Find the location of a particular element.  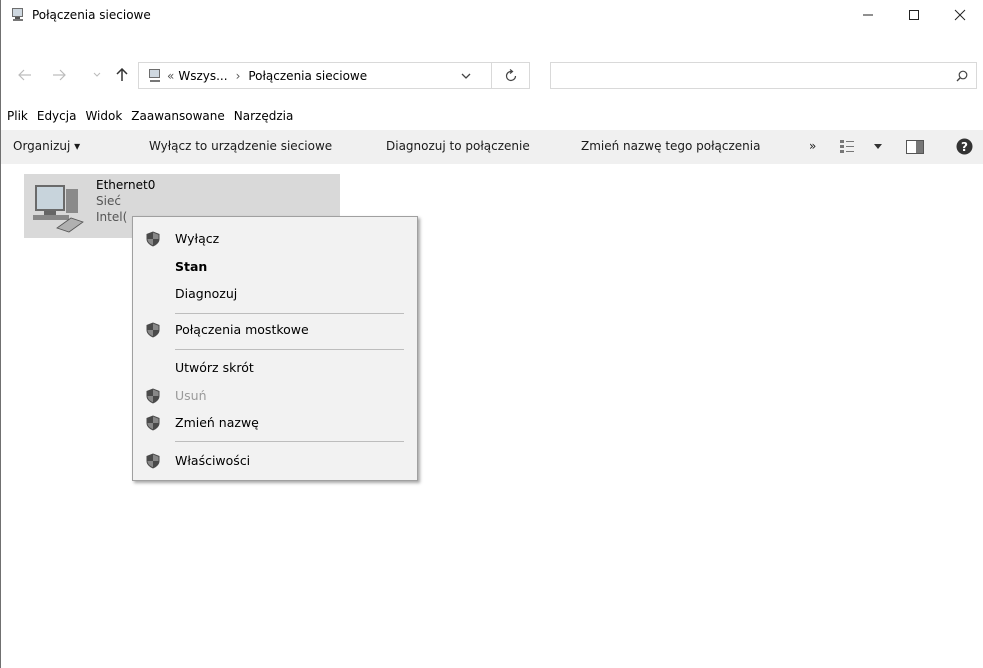

close-icon is located at coordinates (960, 15).